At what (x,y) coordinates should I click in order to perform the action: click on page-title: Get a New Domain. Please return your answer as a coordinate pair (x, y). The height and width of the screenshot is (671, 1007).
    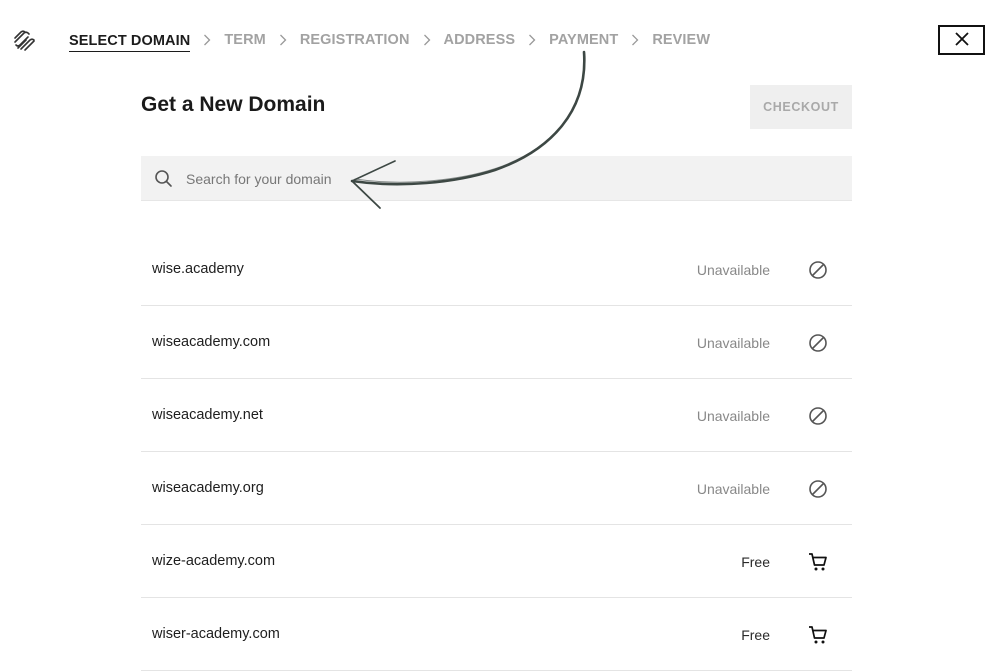
    Looking at the image, I should click on (233, 104).